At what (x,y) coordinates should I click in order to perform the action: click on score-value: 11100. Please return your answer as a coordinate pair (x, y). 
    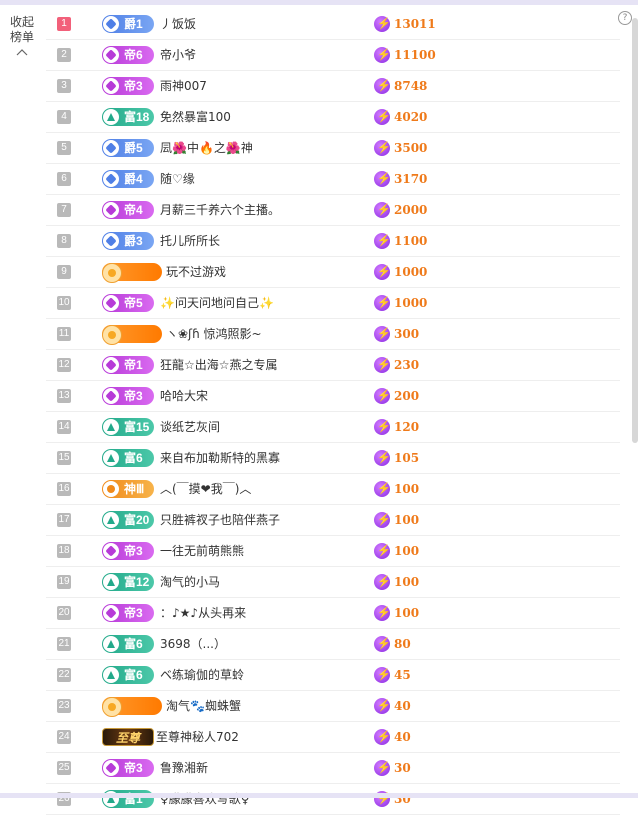
    Looking at the image, I should click on (405, 55).